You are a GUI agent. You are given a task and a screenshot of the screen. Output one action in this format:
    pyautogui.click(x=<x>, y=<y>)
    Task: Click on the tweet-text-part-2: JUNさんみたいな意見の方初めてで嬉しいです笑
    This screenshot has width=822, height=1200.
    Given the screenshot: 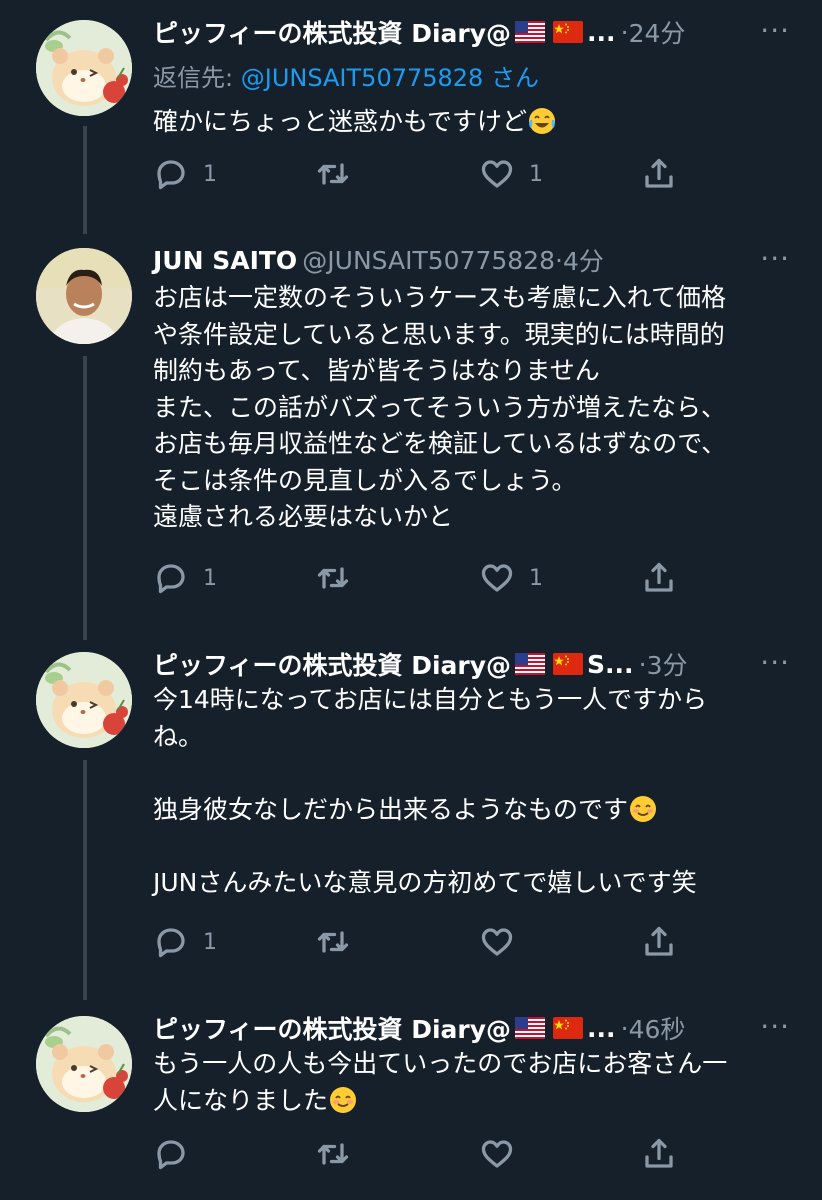 What is the action you would take?
    pyautogui.click(x=425, y=882)
    